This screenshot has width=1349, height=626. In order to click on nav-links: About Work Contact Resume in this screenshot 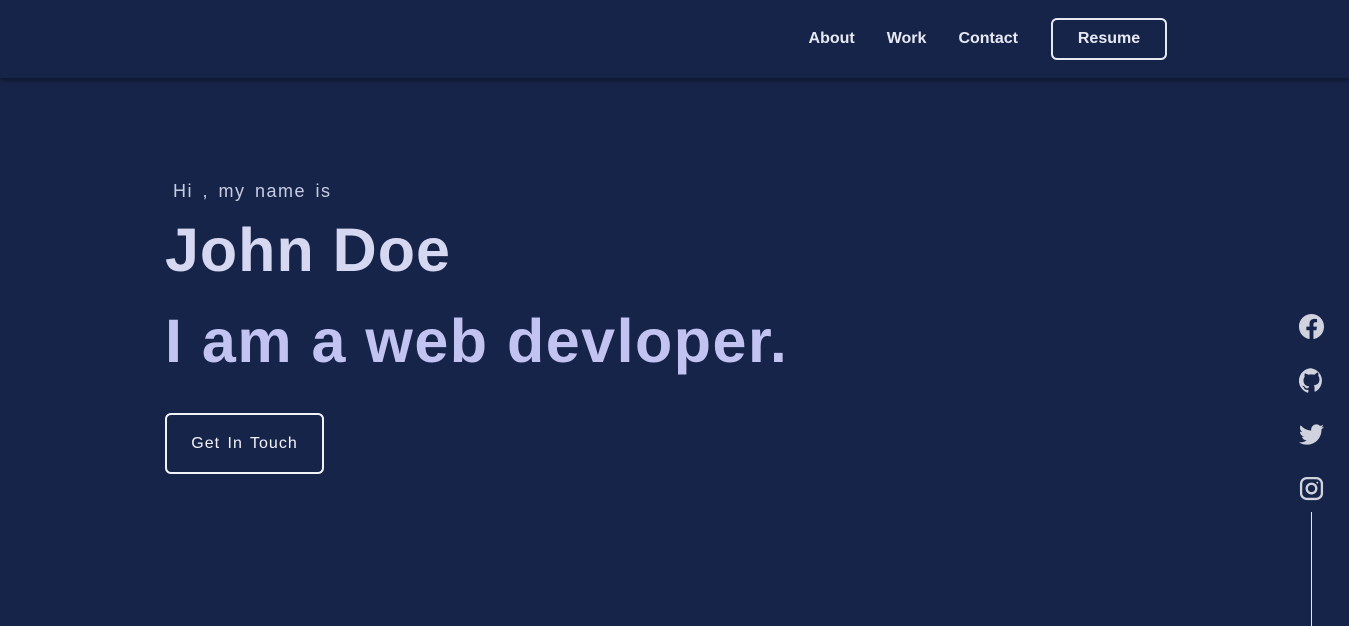, I will do `click(988, 39)`.